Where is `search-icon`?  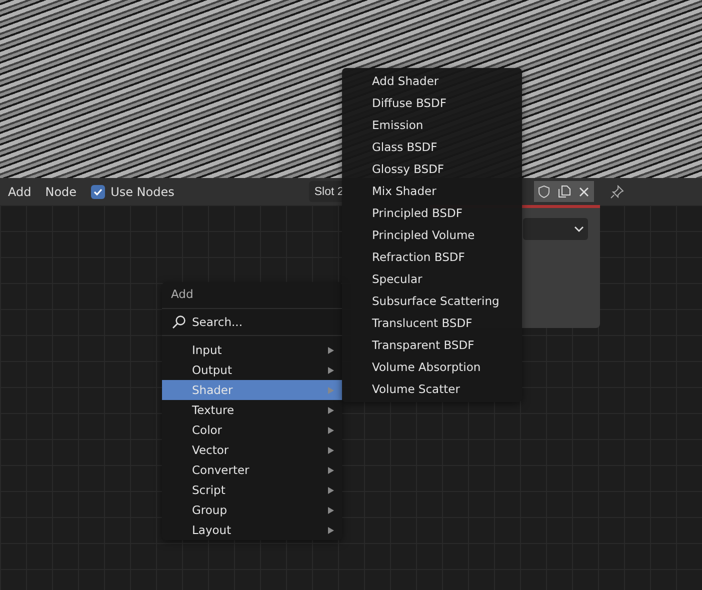
search-icon is located at coordinates (179, 322).